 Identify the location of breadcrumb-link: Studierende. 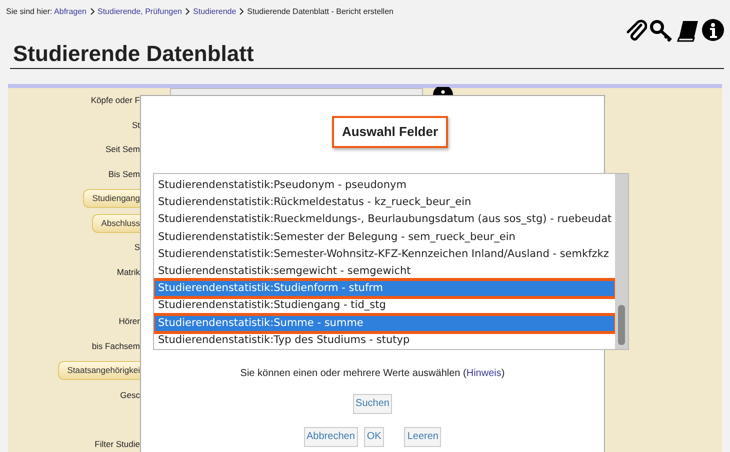
(214, 11).